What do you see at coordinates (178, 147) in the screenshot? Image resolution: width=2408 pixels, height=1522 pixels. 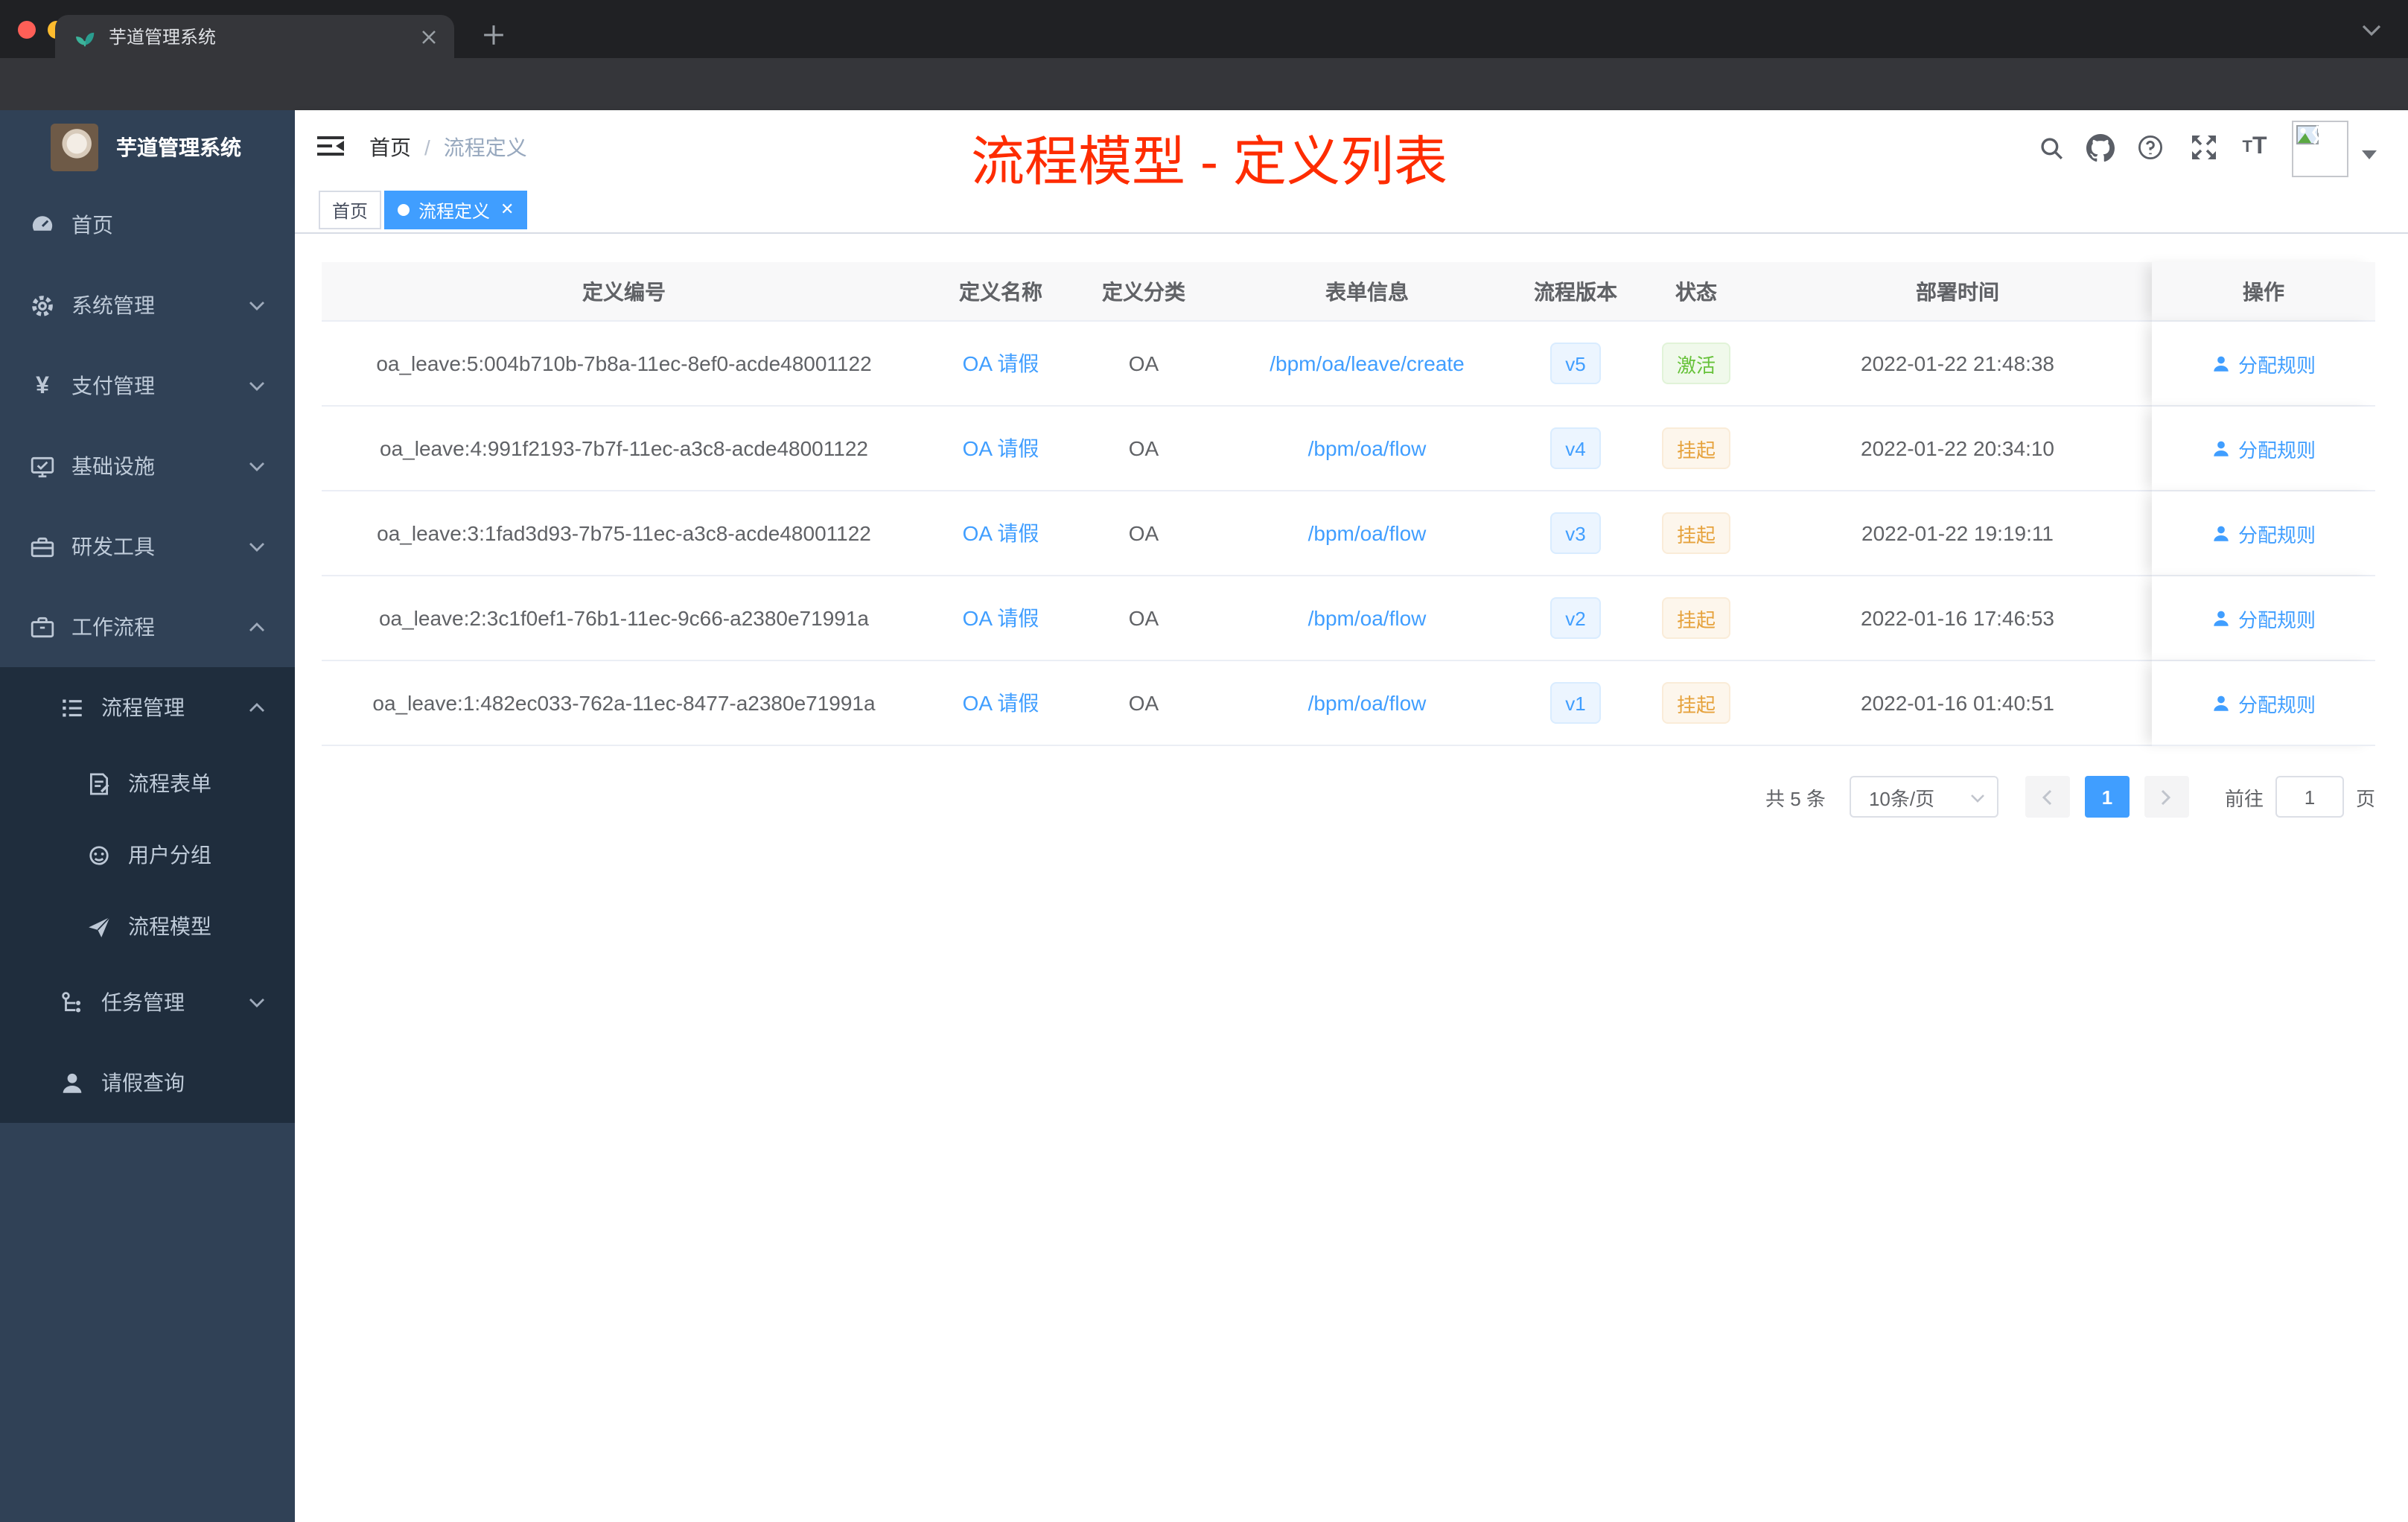 I see `app-title: 芋道管理系统` at bounding box center [178, 147].